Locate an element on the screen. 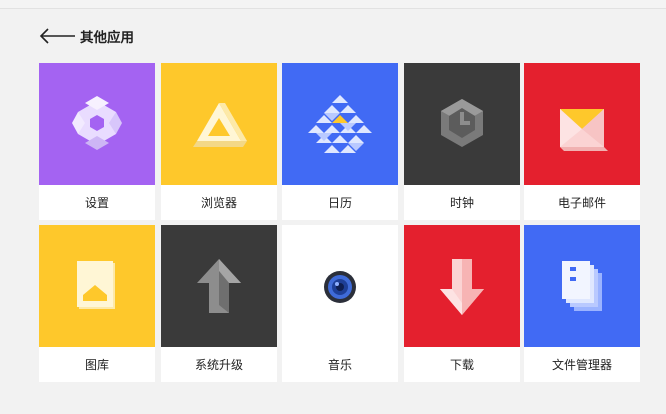 The image size is (666, 414). calendar-icon is located at coordinates (340, 124).